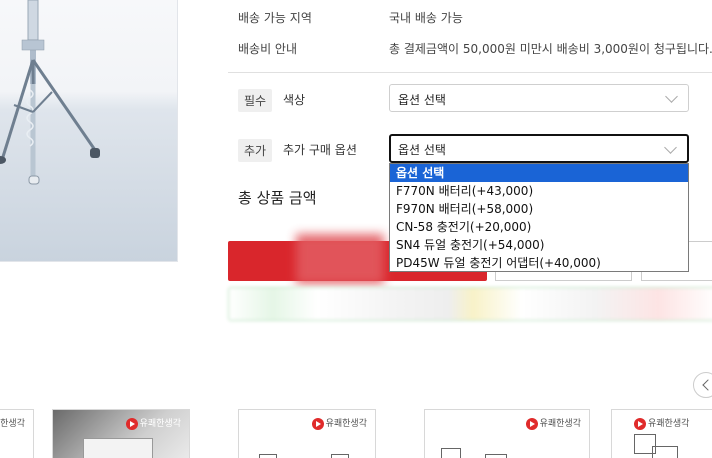 This screenshot has height=458, width=712. Describe the element at coordinates (550, 49) in the screenshot. I see `shipping-fee-value: 총 결제금액이 50,000원 미만시 배송비 3,000원이 청구됩니다.` at that location.